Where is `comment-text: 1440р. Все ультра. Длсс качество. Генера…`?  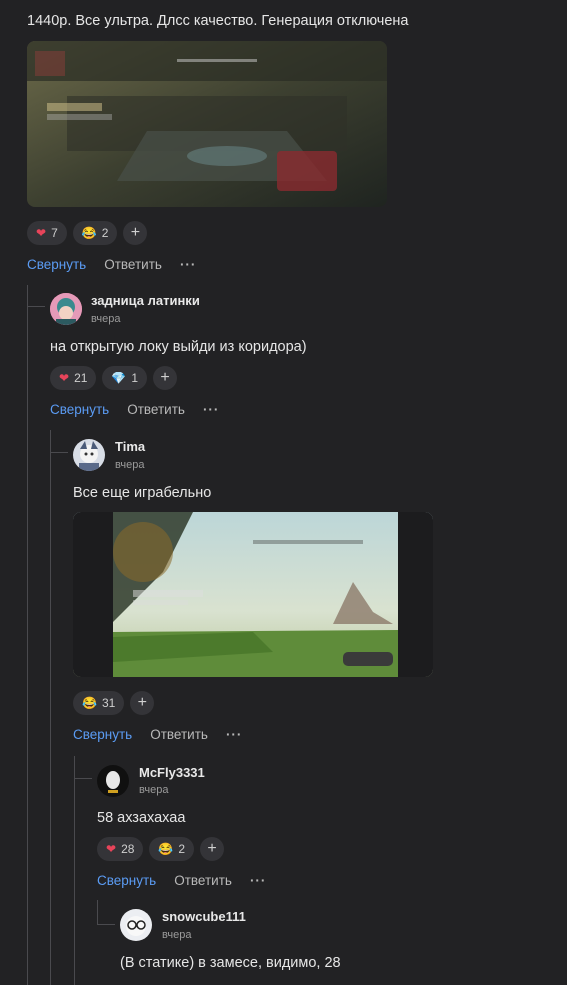
comment-text: 1440р. Все ультра. Длсс качество. Генера… is located at coordinates (218, 21).